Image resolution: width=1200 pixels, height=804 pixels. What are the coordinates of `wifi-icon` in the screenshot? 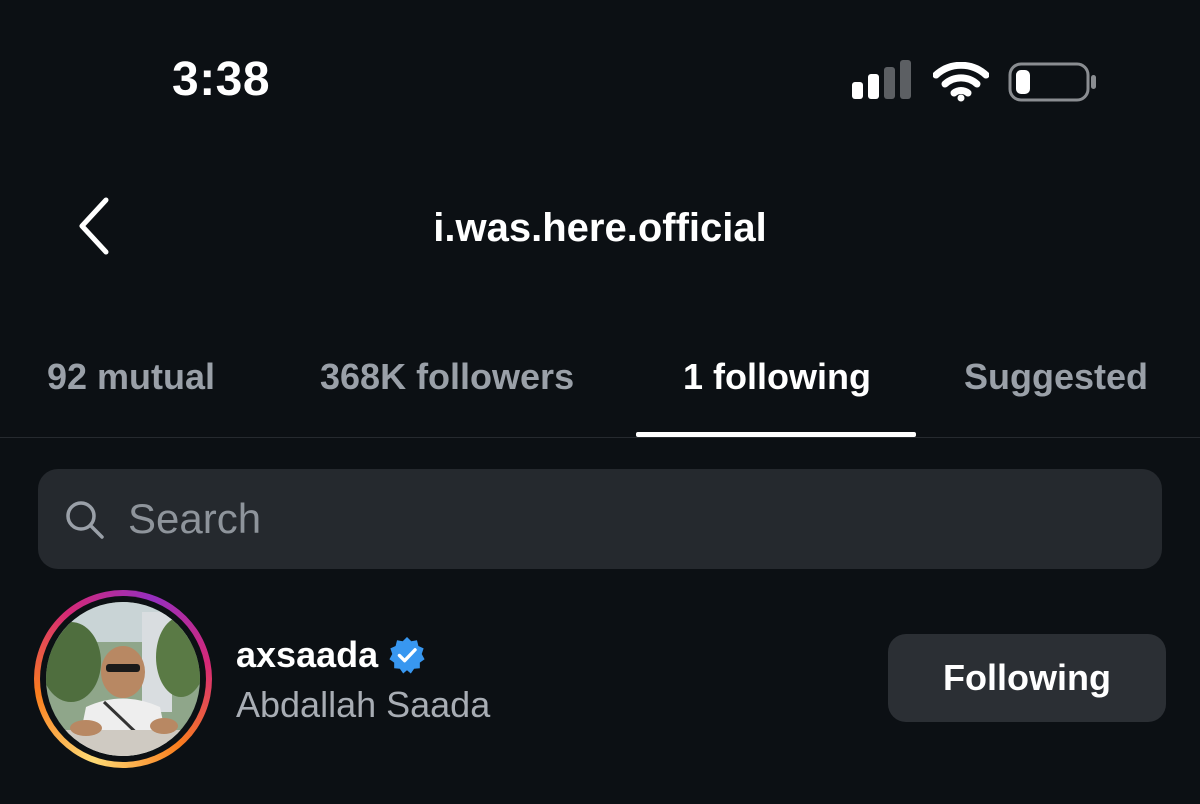 It's located at (961, 82).